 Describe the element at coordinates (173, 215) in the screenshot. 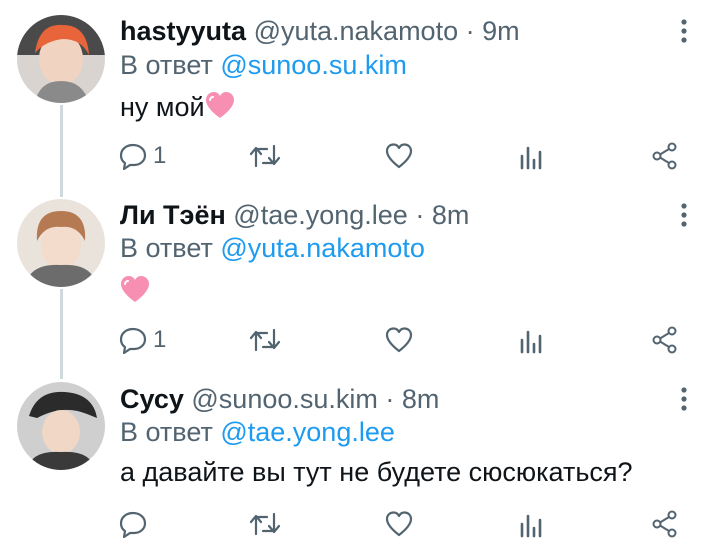

I see `author-name: Ли Тэён` at that location.